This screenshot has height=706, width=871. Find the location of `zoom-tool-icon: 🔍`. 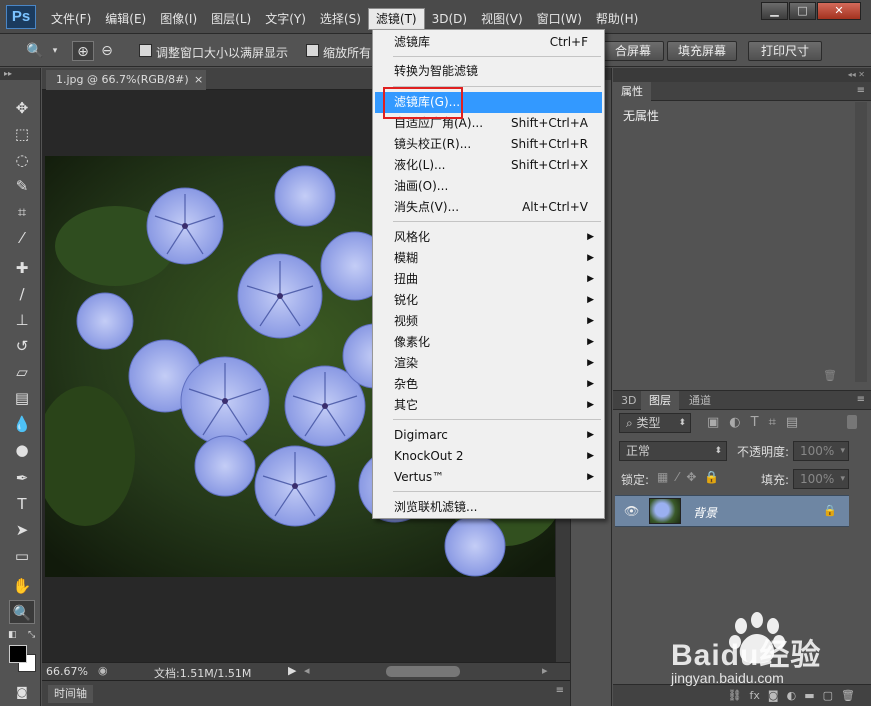

zoom-tool-icon: 🔍 is located at coordinates (35, 51).